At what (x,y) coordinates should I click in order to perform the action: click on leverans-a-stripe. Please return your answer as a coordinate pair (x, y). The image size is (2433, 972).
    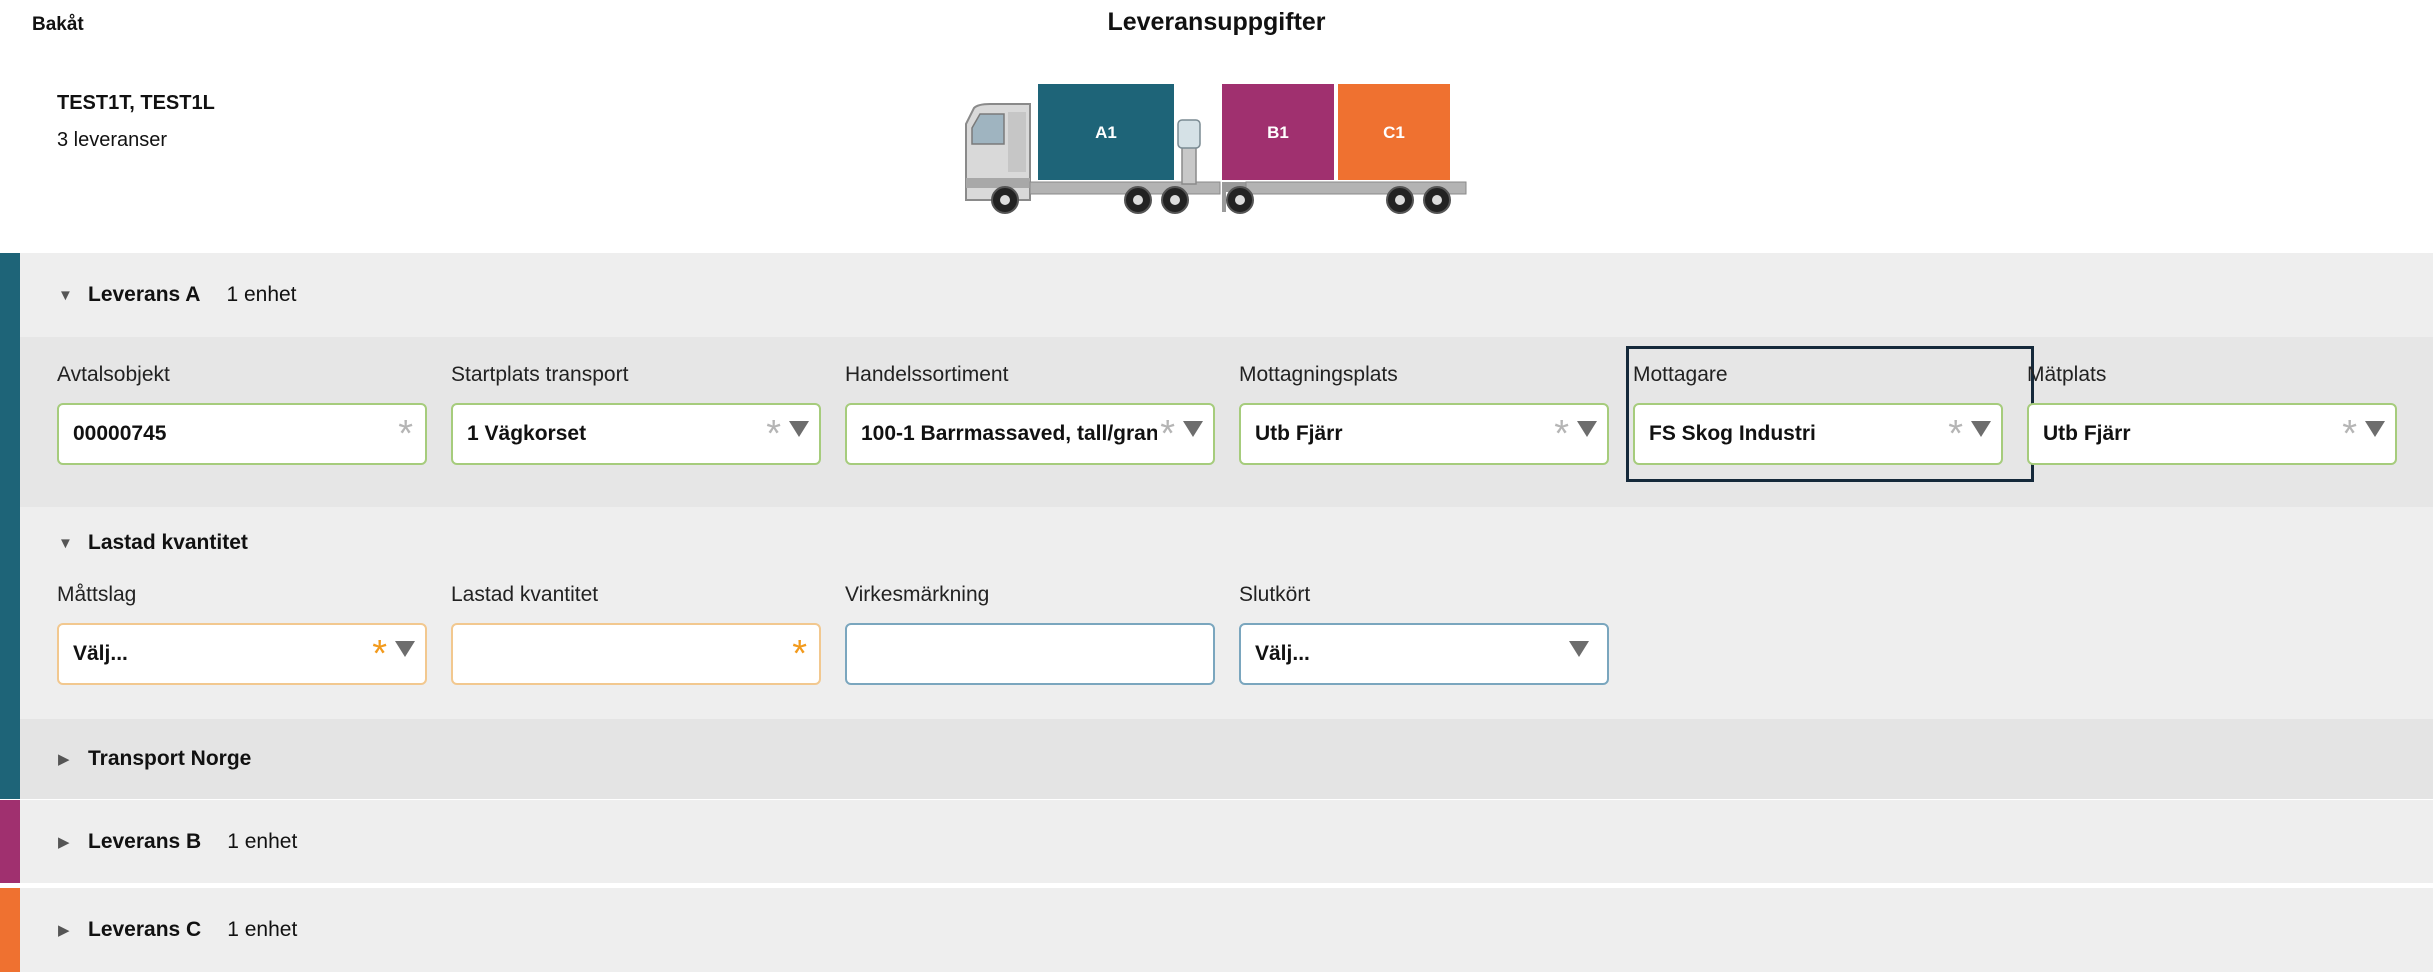
    Looking at the image, I should click on (10, 526).